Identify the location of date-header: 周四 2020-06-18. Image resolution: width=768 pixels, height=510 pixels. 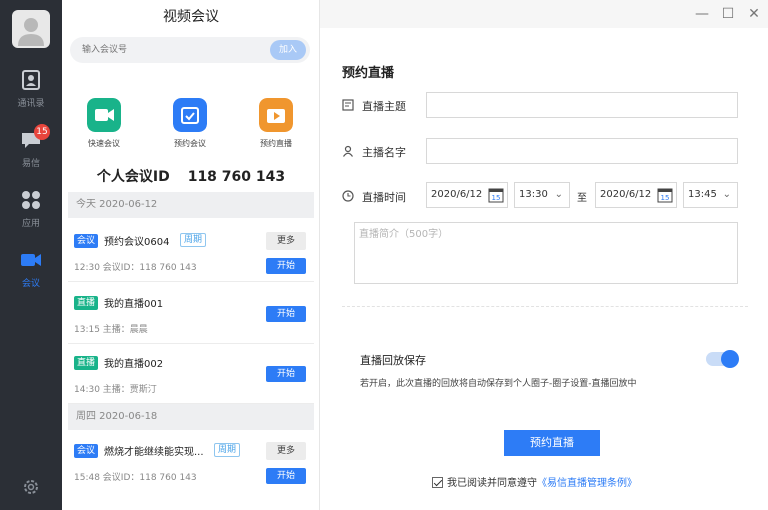
(191, 417).